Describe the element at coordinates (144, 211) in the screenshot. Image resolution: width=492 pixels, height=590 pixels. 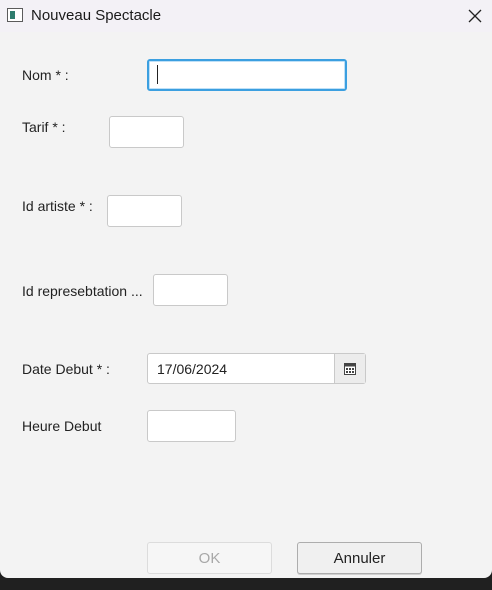
I see `id-artiste-input` at that location.